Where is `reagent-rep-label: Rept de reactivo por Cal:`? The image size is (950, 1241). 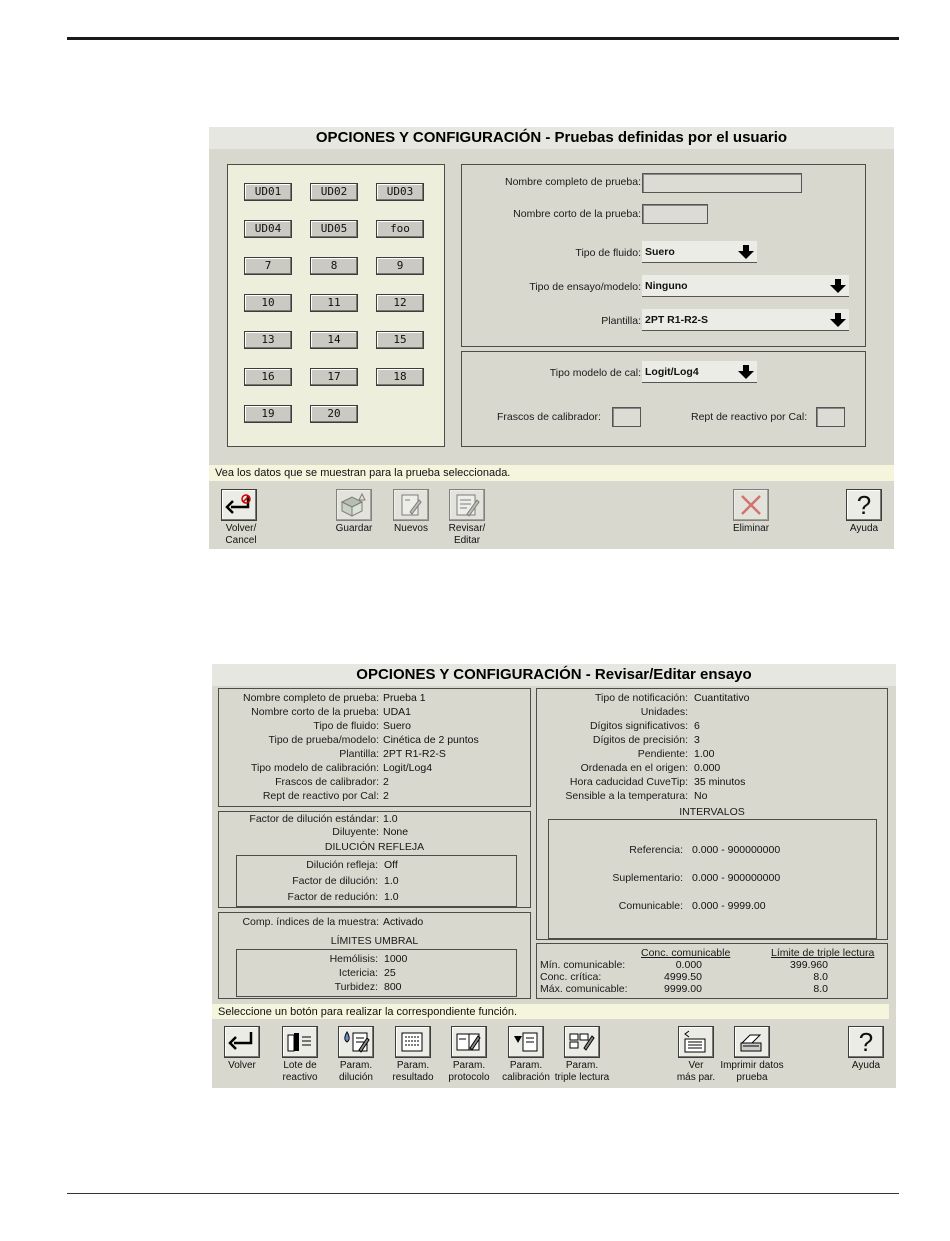 reagent-rep-label: Rept de reactivo por Cal: is located at coordinates (749, 417).